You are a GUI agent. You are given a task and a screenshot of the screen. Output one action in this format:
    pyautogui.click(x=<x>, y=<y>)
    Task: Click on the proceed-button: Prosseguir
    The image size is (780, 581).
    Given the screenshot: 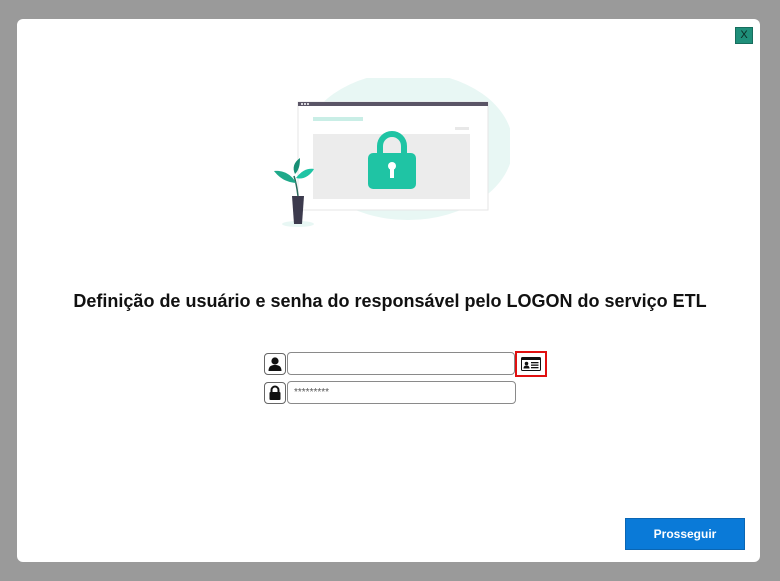 What is the action you would take?
    pyautogui.click(x=685, y=534)
    